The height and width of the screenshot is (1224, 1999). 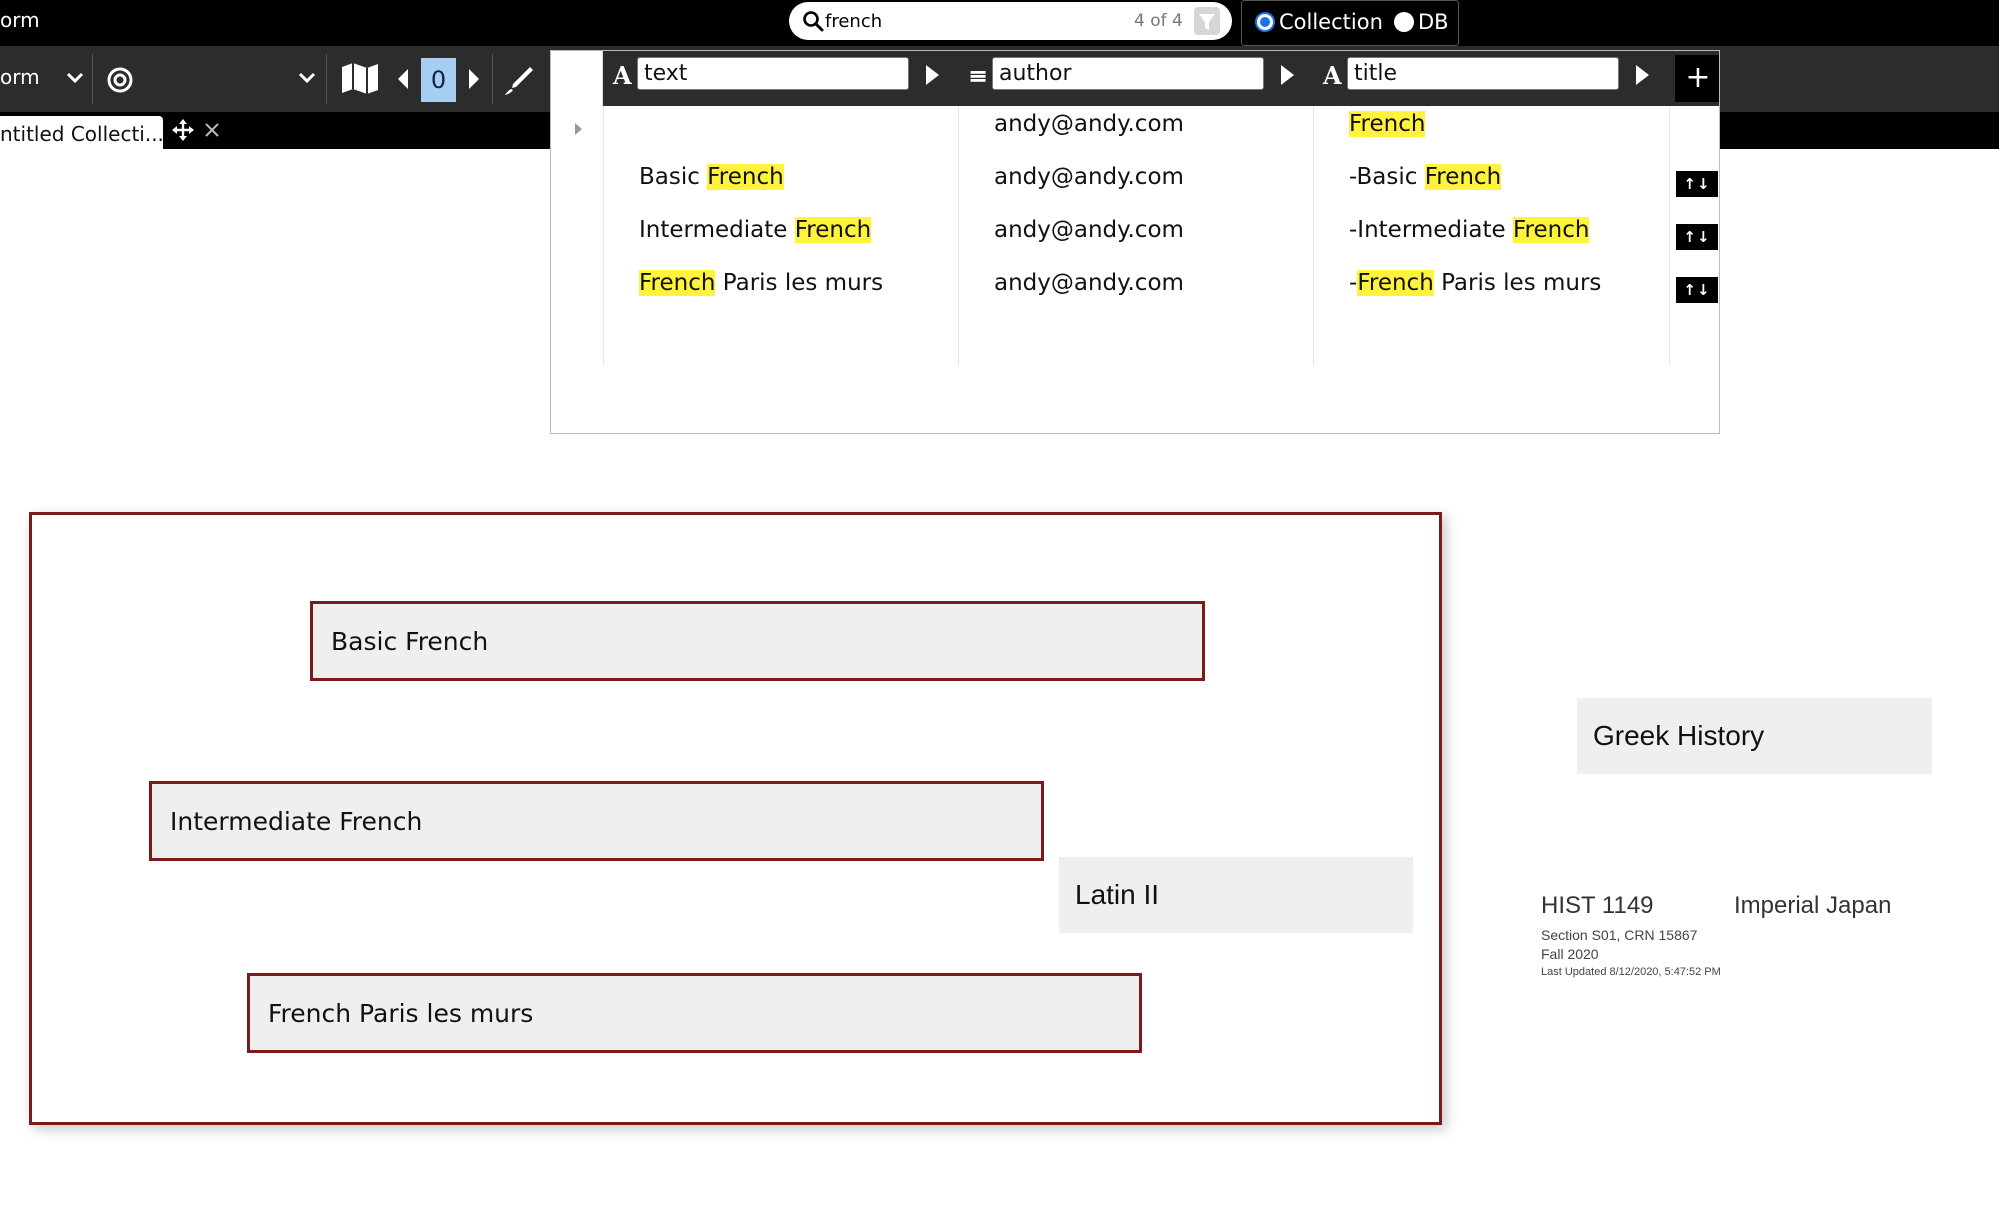 What do you see at coordinates (757, 641) in the screenshot?
I see `document-basic-french: Basic French` at bounding box center [757, 641].